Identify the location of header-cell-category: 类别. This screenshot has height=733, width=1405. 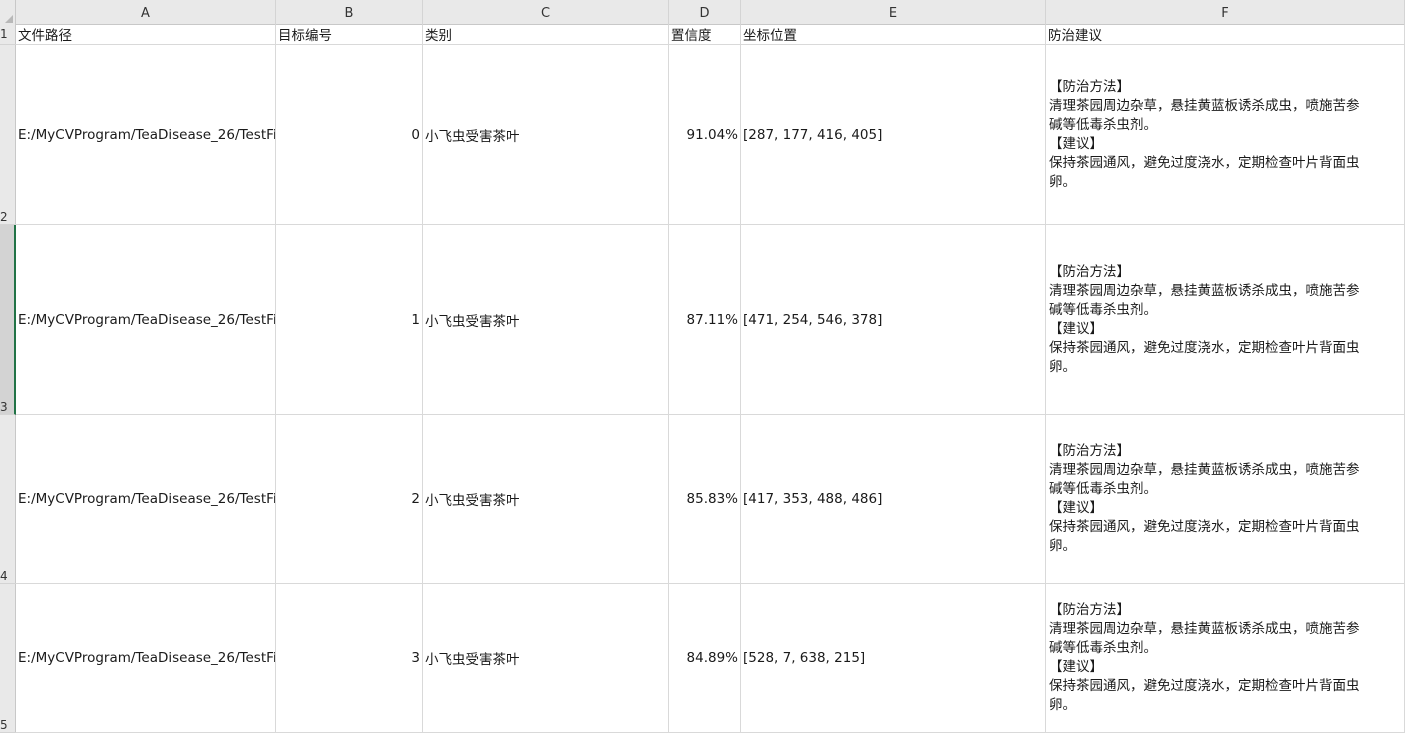
(546, 34).